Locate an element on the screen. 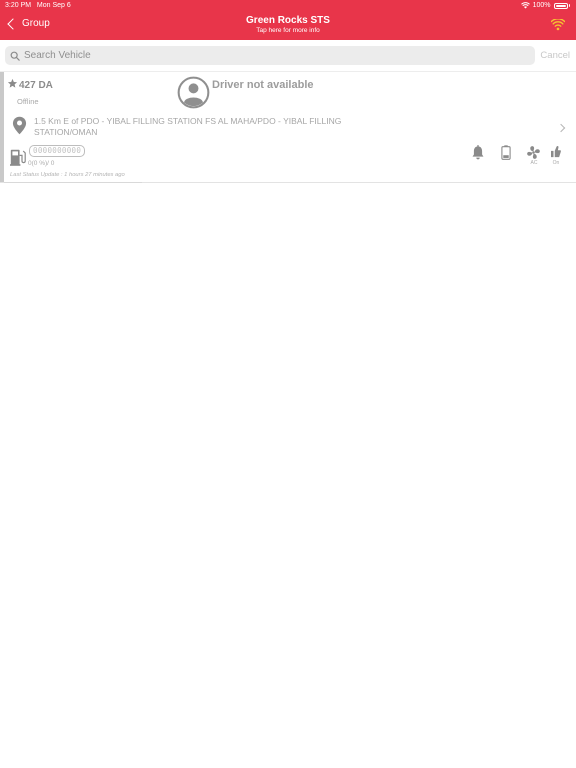  card-divider is located at coordinates (73, 182).